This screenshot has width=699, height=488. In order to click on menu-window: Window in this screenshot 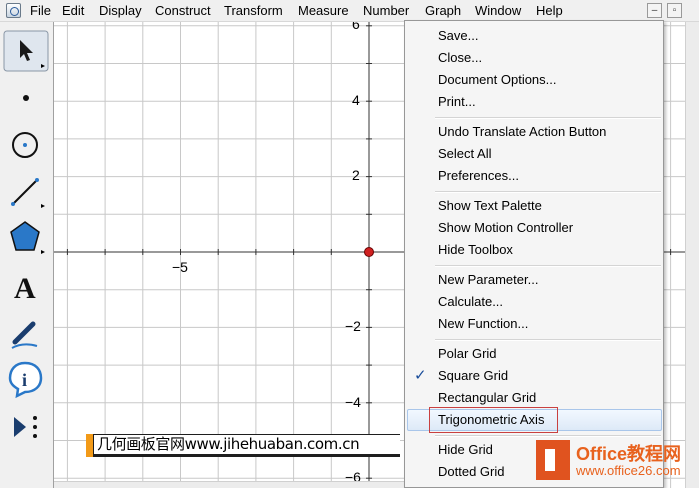, I will do `click(498, 11)`.